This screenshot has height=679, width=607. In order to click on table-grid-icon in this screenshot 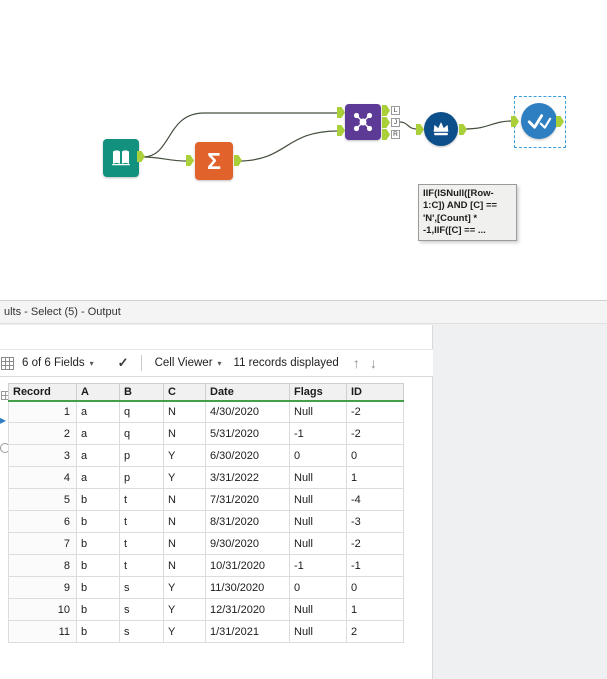, I will do `click(7, 363)`.